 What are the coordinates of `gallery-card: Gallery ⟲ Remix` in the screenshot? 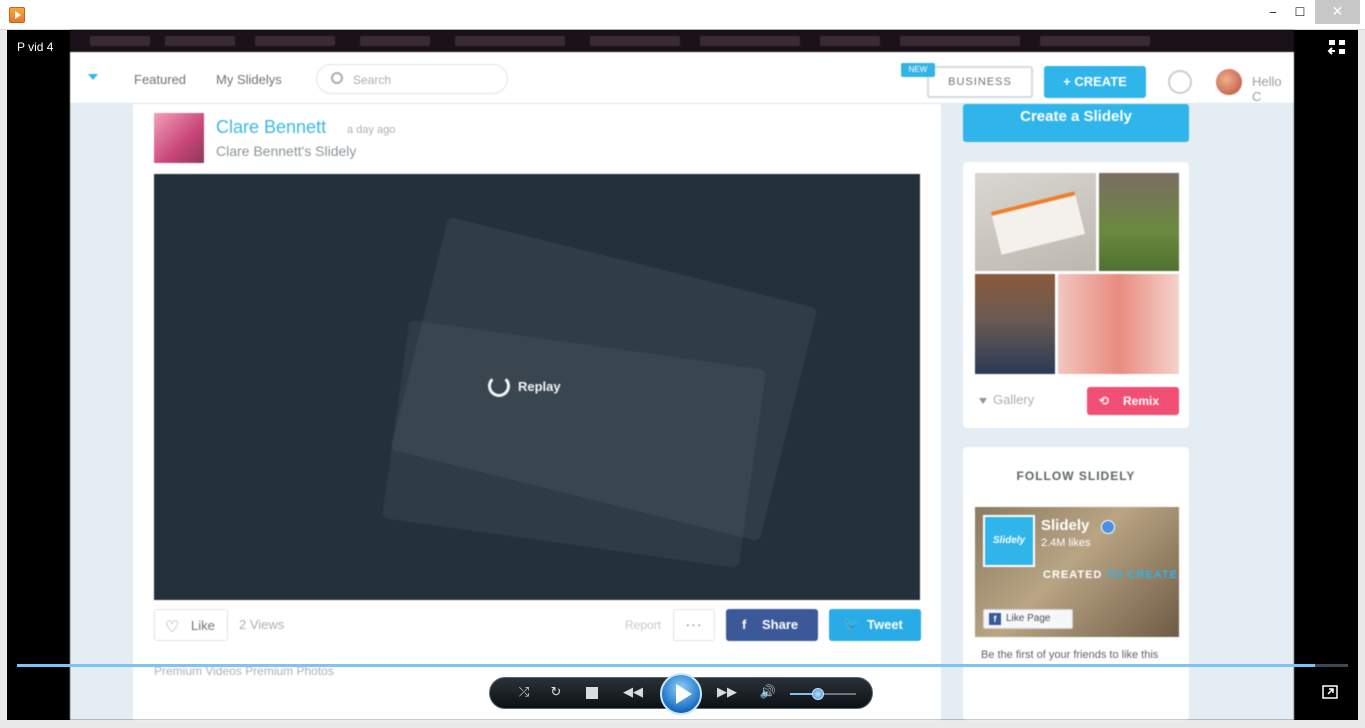 It's located at (1076, 295).